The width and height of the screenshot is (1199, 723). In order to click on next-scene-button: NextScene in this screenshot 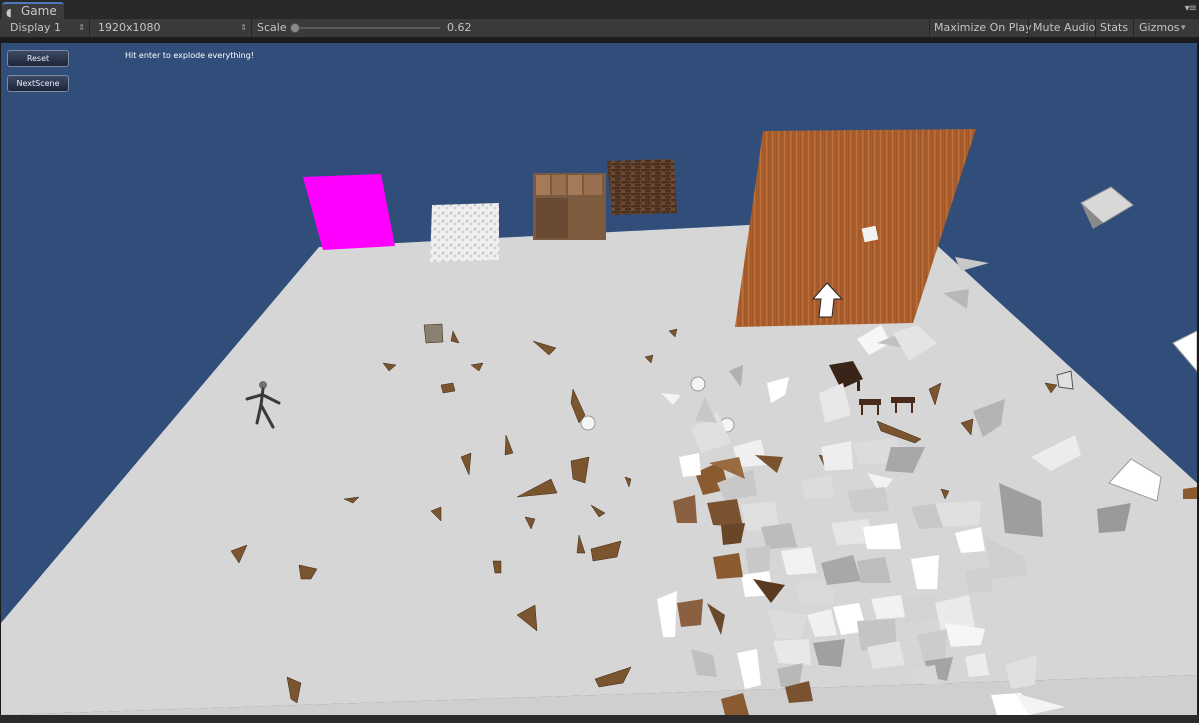, I will do `click(38, 83)`.